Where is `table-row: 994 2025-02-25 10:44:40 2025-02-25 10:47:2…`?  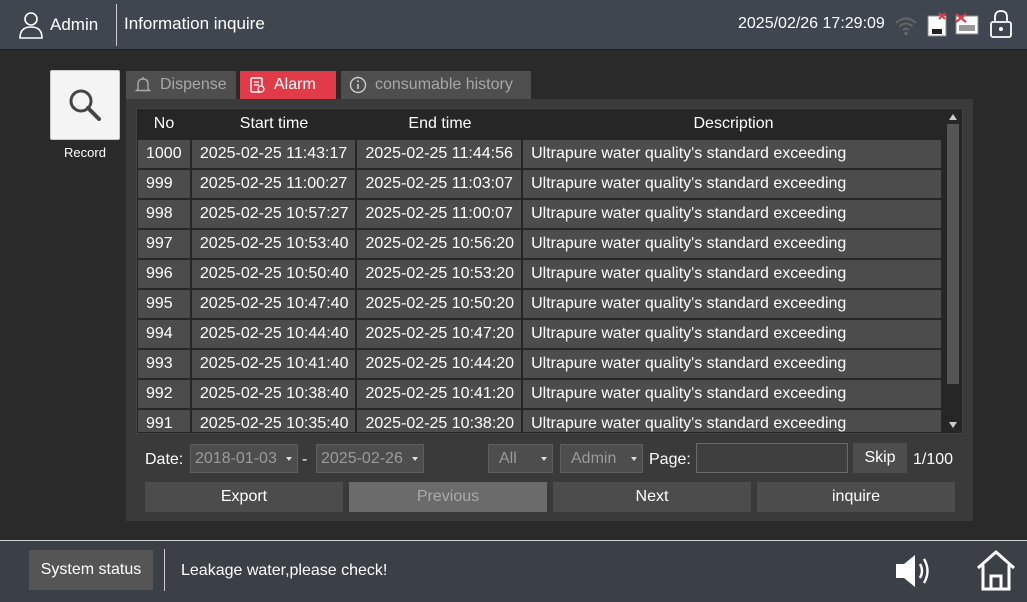 table-row: 994 2025-02-25 10:44:40 2025-02-25 10:47:2… is located at coordinates (540, 334).